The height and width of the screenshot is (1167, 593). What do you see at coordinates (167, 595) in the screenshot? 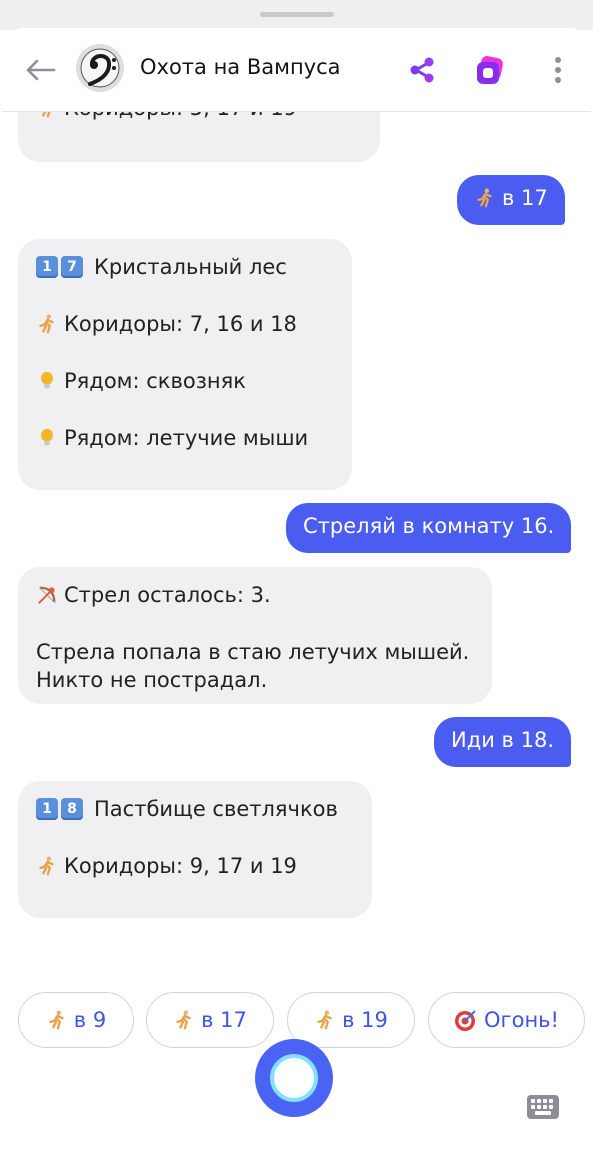
I see `arrows-left-text: Стрел осталось: 3.` at bounding box center [167, 595].